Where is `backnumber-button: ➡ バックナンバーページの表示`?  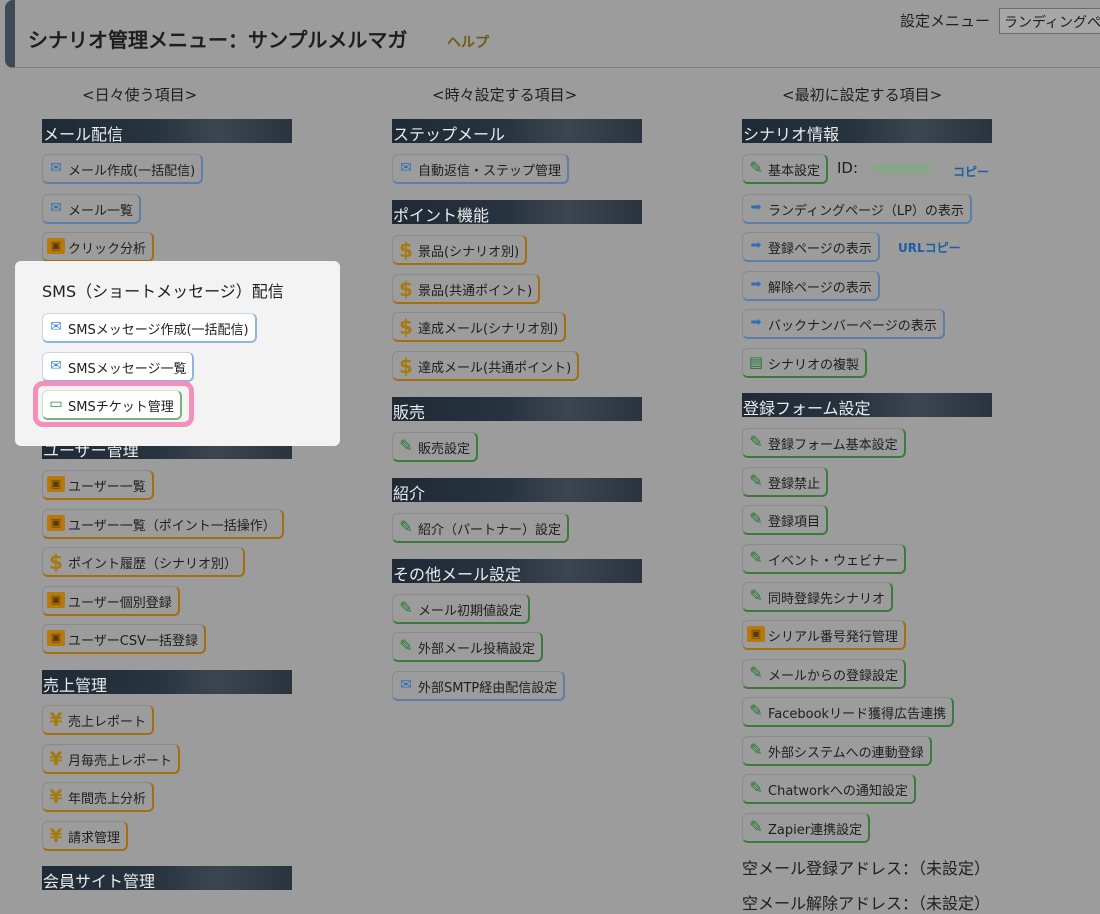 backnumber-button: ➡ バックナンバーページの表示 is located at coordinates (843, 324).